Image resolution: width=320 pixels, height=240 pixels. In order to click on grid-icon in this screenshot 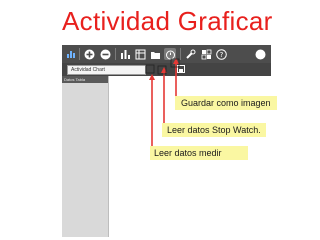, I will do `click(206, 54)`.